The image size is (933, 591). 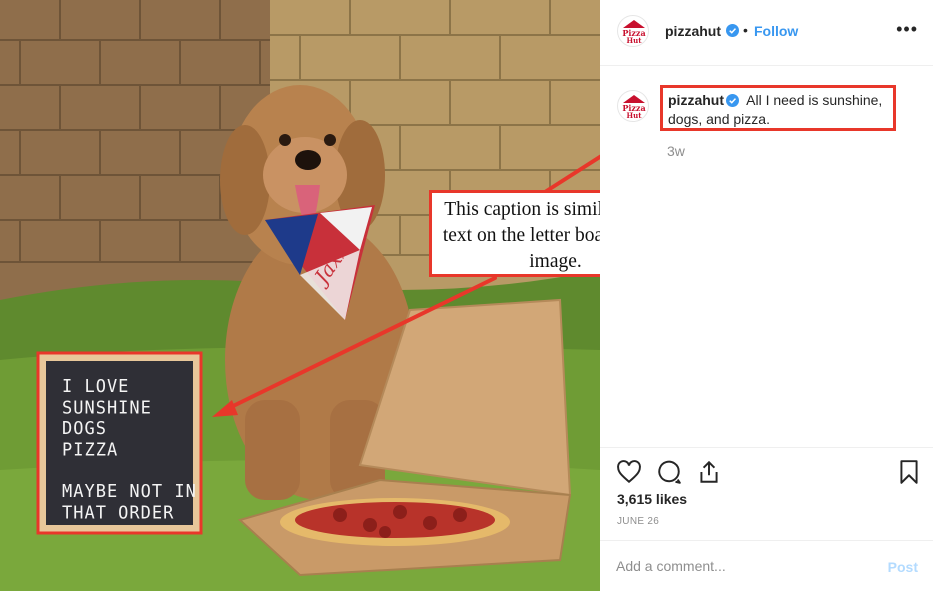 What do you see at coordinates (709, 472) in the screenshot?
I see `share-icon` at bounding box center [709, 472].